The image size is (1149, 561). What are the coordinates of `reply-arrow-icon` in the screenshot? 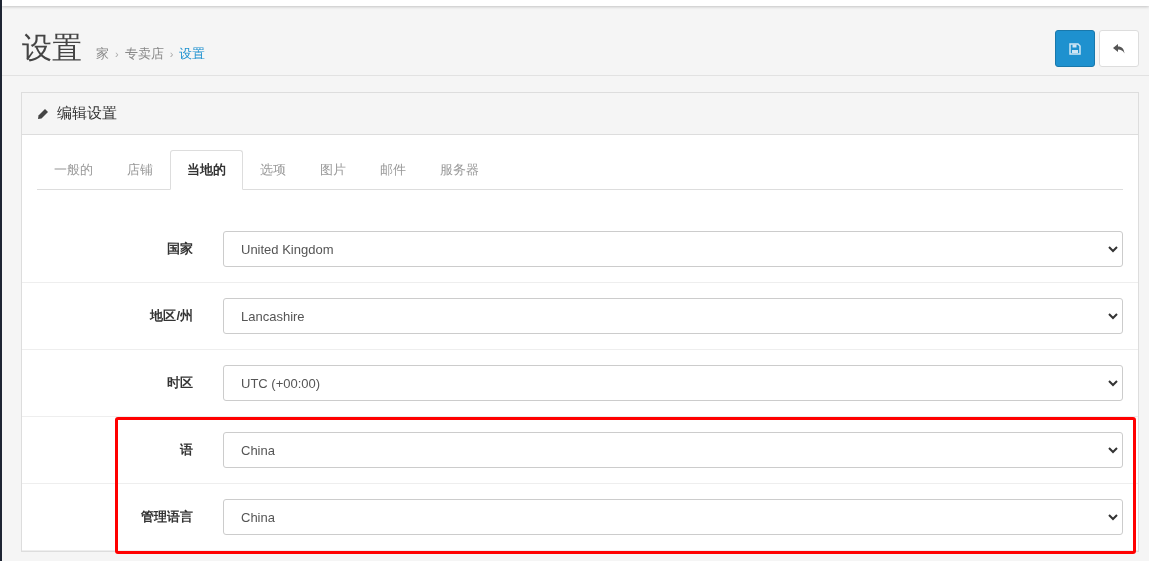 It's located at (1119, 48).